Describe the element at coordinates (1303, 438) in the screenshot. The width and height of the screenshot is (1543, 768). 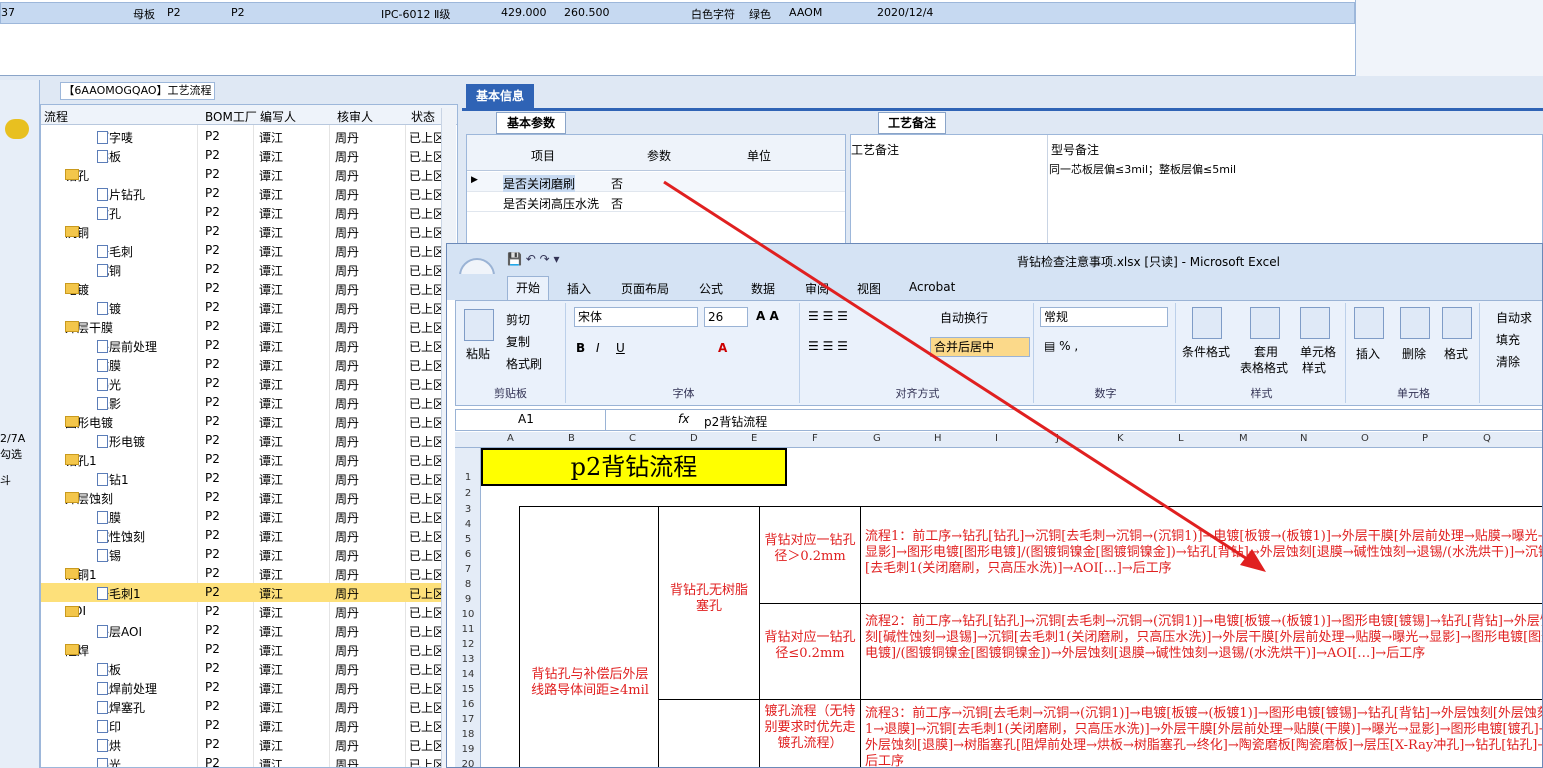
I see `column-header: N` at that location.